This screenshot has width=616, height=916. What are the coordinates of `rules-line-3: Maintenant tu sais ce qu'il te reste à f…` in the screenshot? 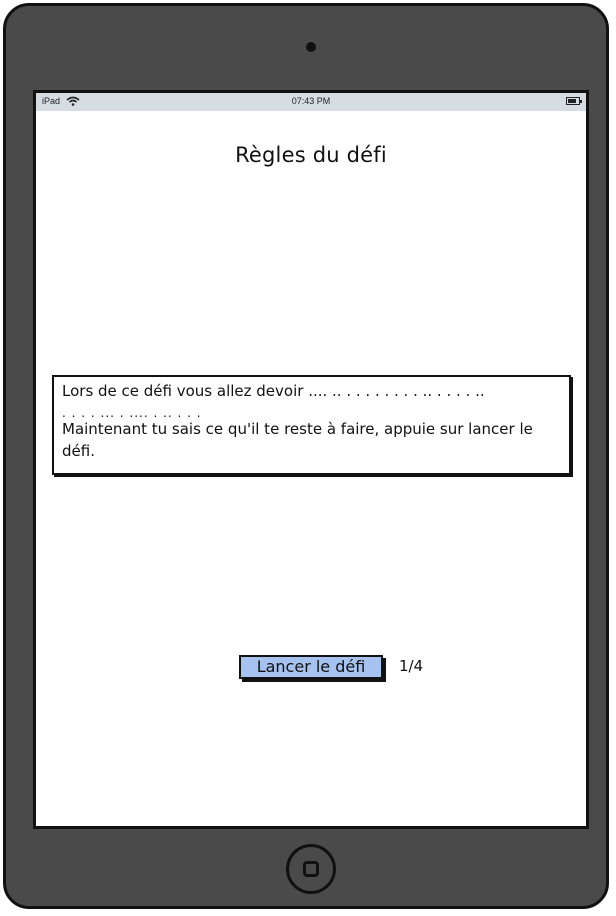 It's located at (297, 440).